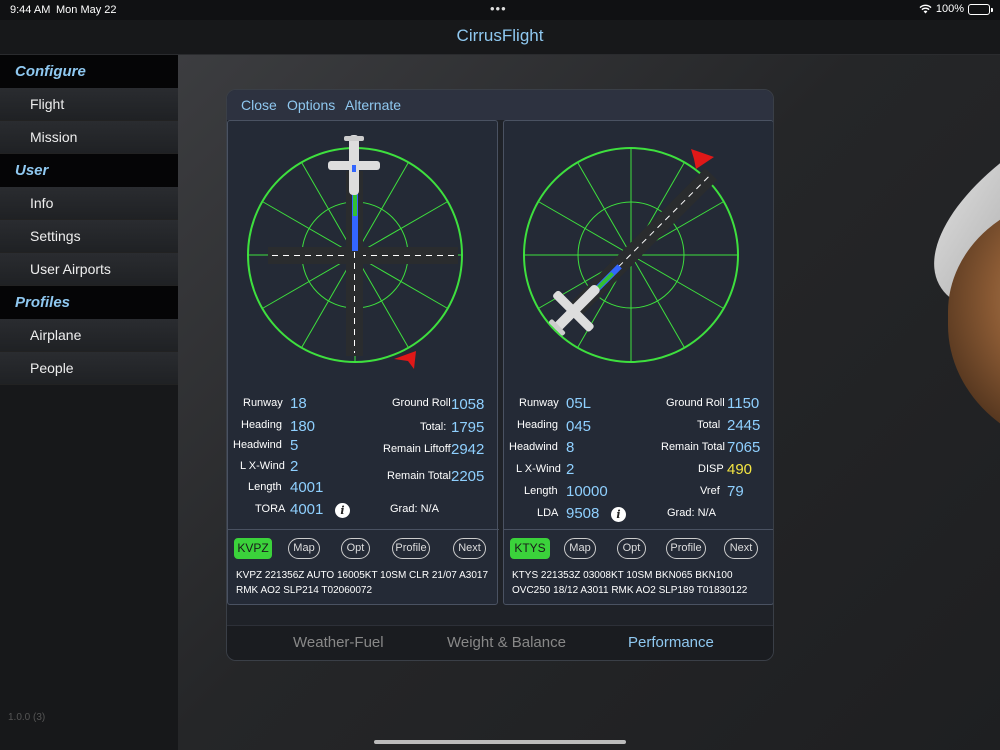 The image size is (1000, 750). What do you see at coordinates (500, 742) in the screenshot?
I see `home-indicator` at bounding box center [500, 742].